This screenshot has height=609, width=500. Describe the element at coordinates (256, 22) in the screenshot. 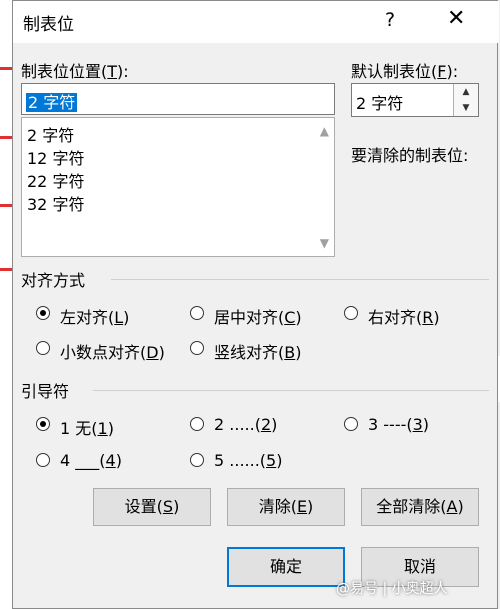

I see `title-bar: 制表位 ? ✕` at that location.